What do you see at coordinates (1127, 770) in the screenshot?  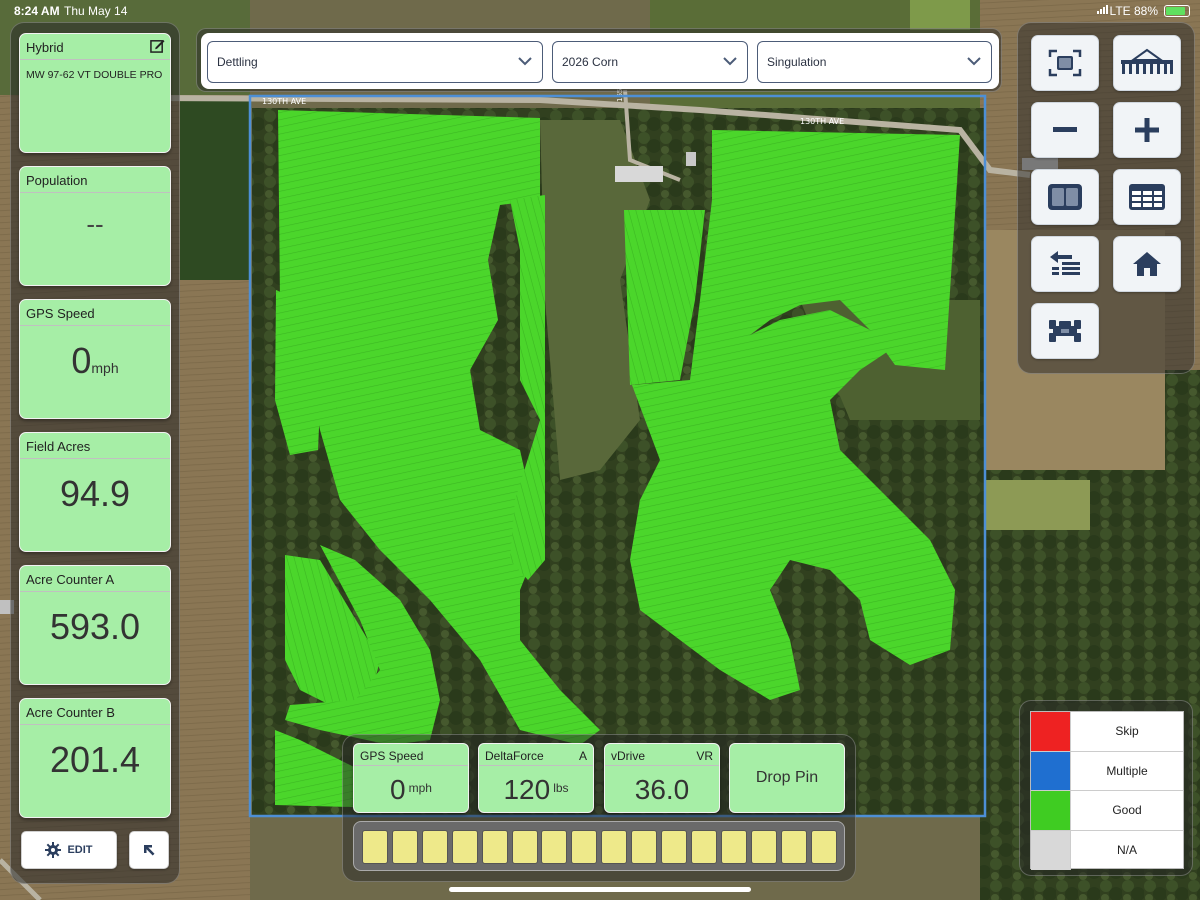 I see `legend-label: Multiple` at bounding box center [1127, 770].